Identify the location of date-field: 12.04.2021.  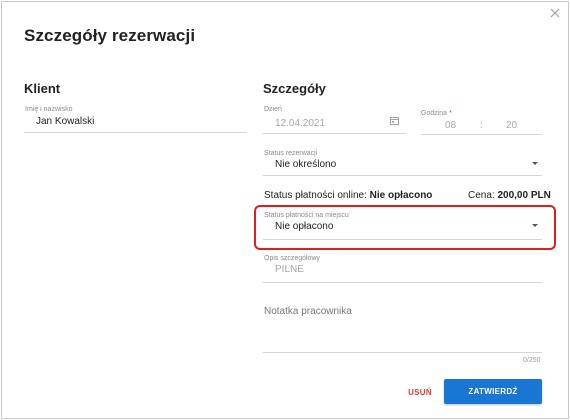
(300, 123).